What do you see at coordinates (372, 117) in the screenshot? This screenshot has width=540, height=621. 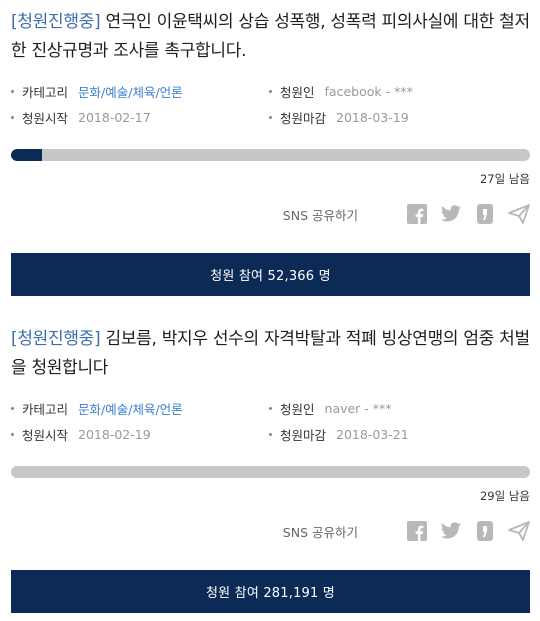 I see `end-date: 2018-03-19` at bounding box center [372, 117].